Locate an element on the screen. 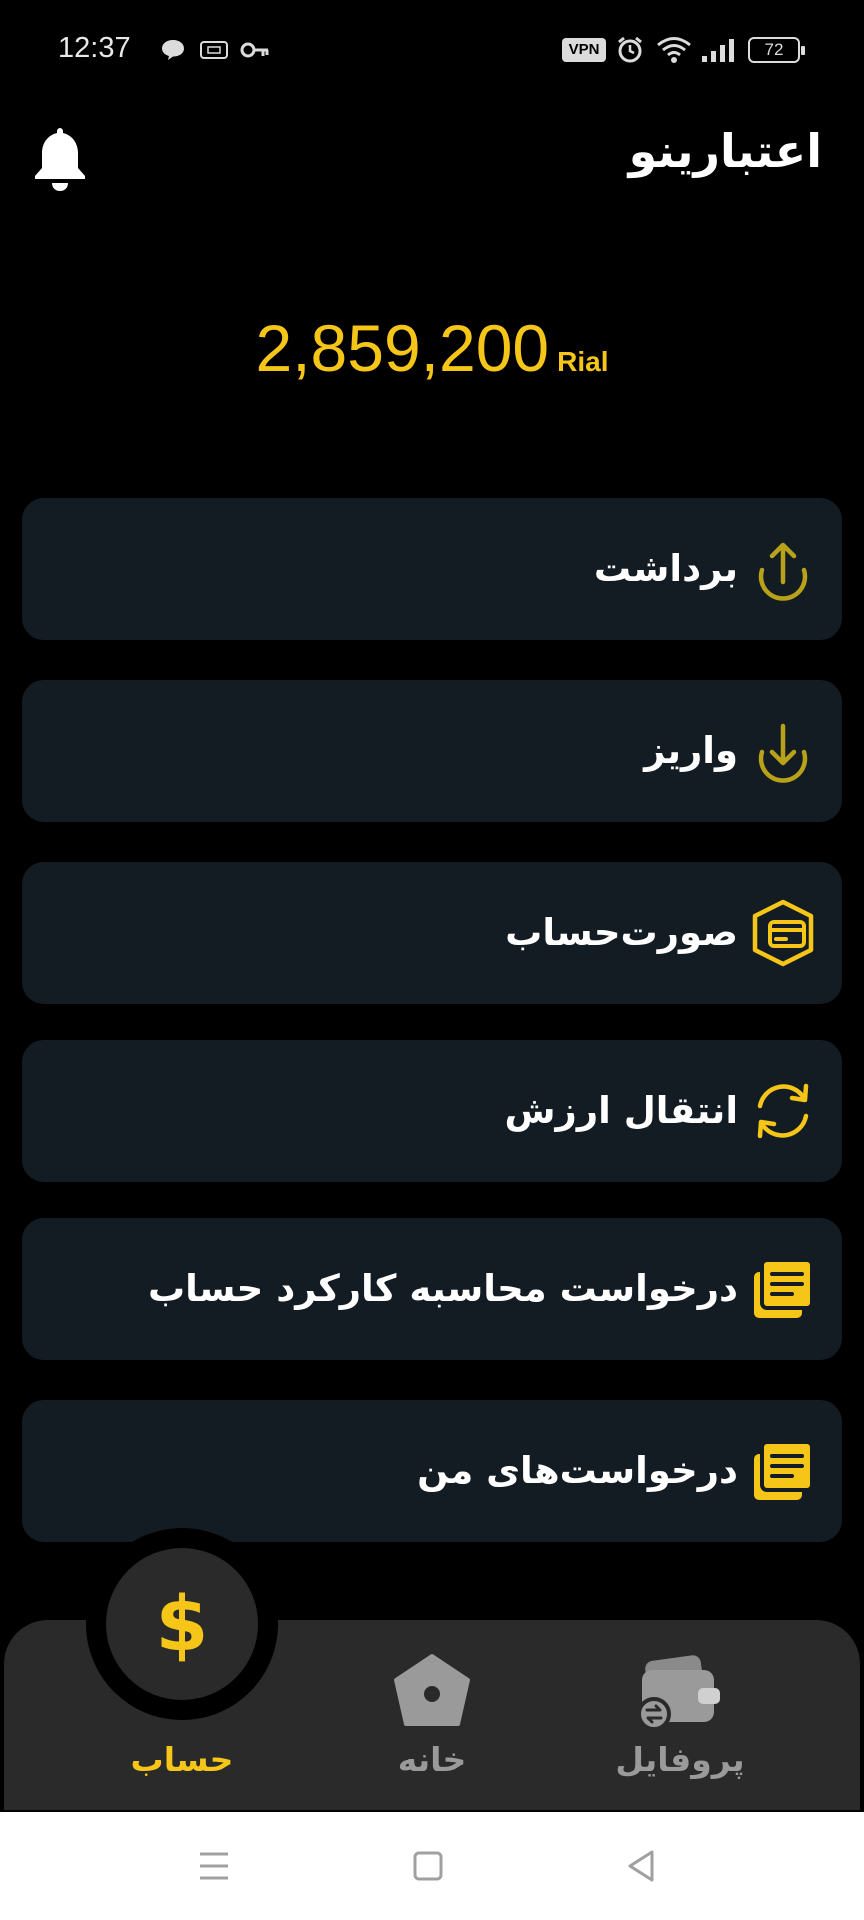 The height and width of the screenshot is (1920, 864). menu-item-statement: صورت‌حساب is located at coordinates (432, 933).